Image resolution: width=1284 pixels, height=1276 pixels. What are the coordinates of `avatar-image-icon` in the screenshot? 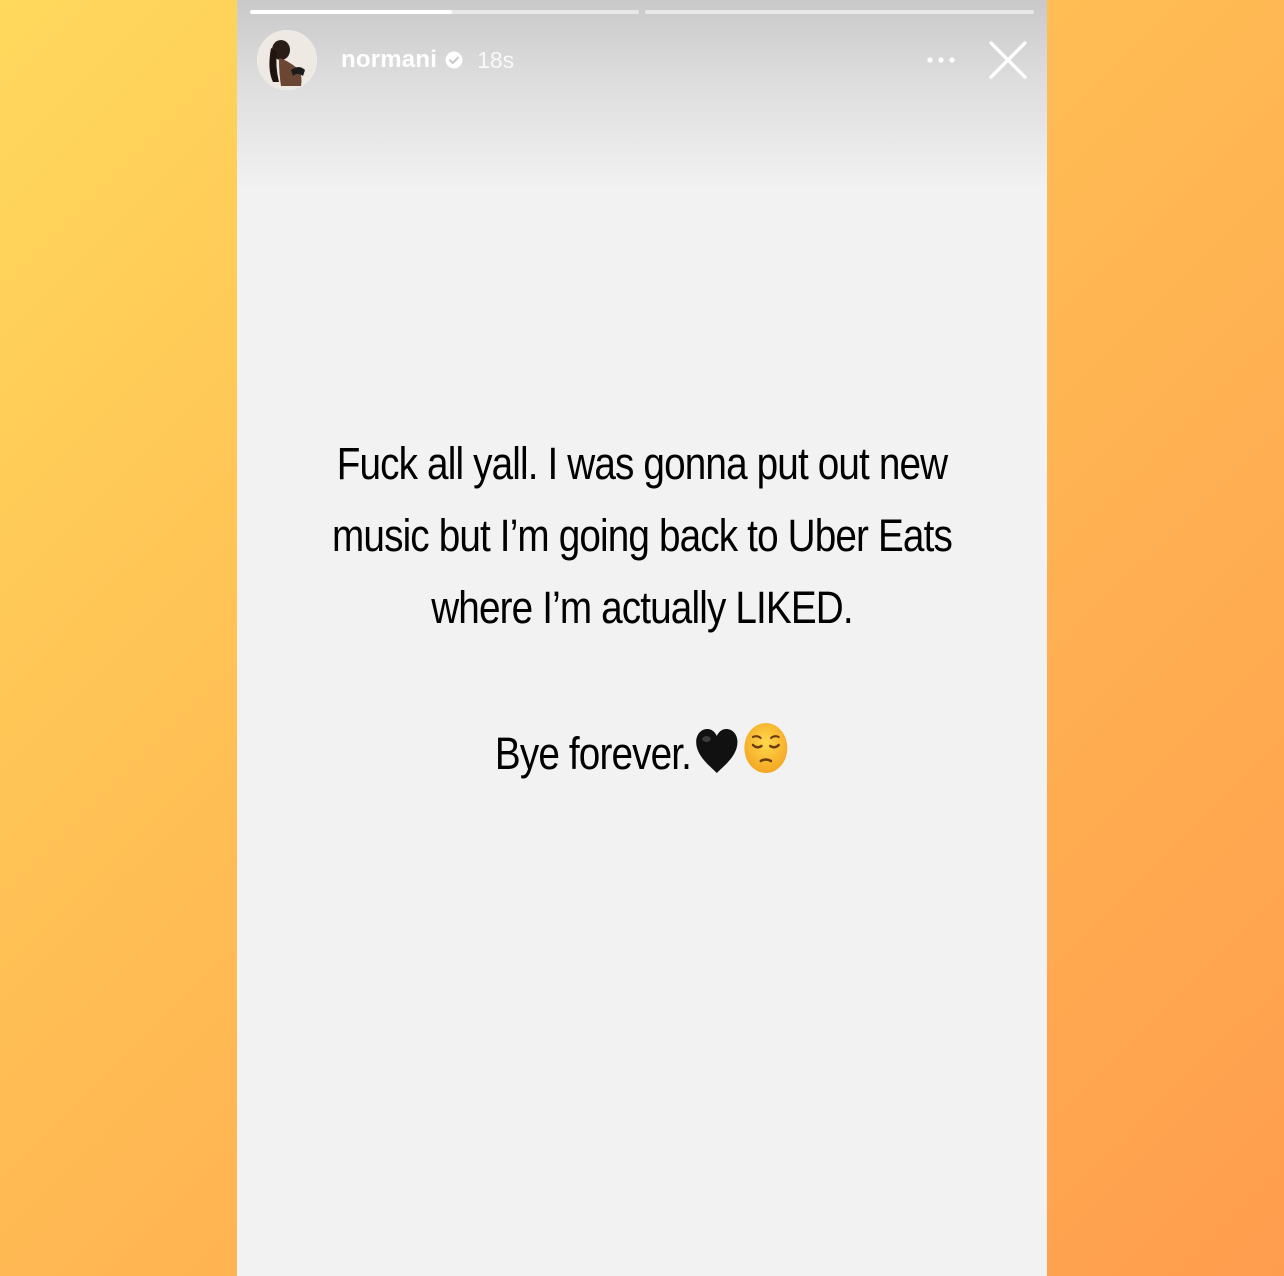 It's located at (287, 60).